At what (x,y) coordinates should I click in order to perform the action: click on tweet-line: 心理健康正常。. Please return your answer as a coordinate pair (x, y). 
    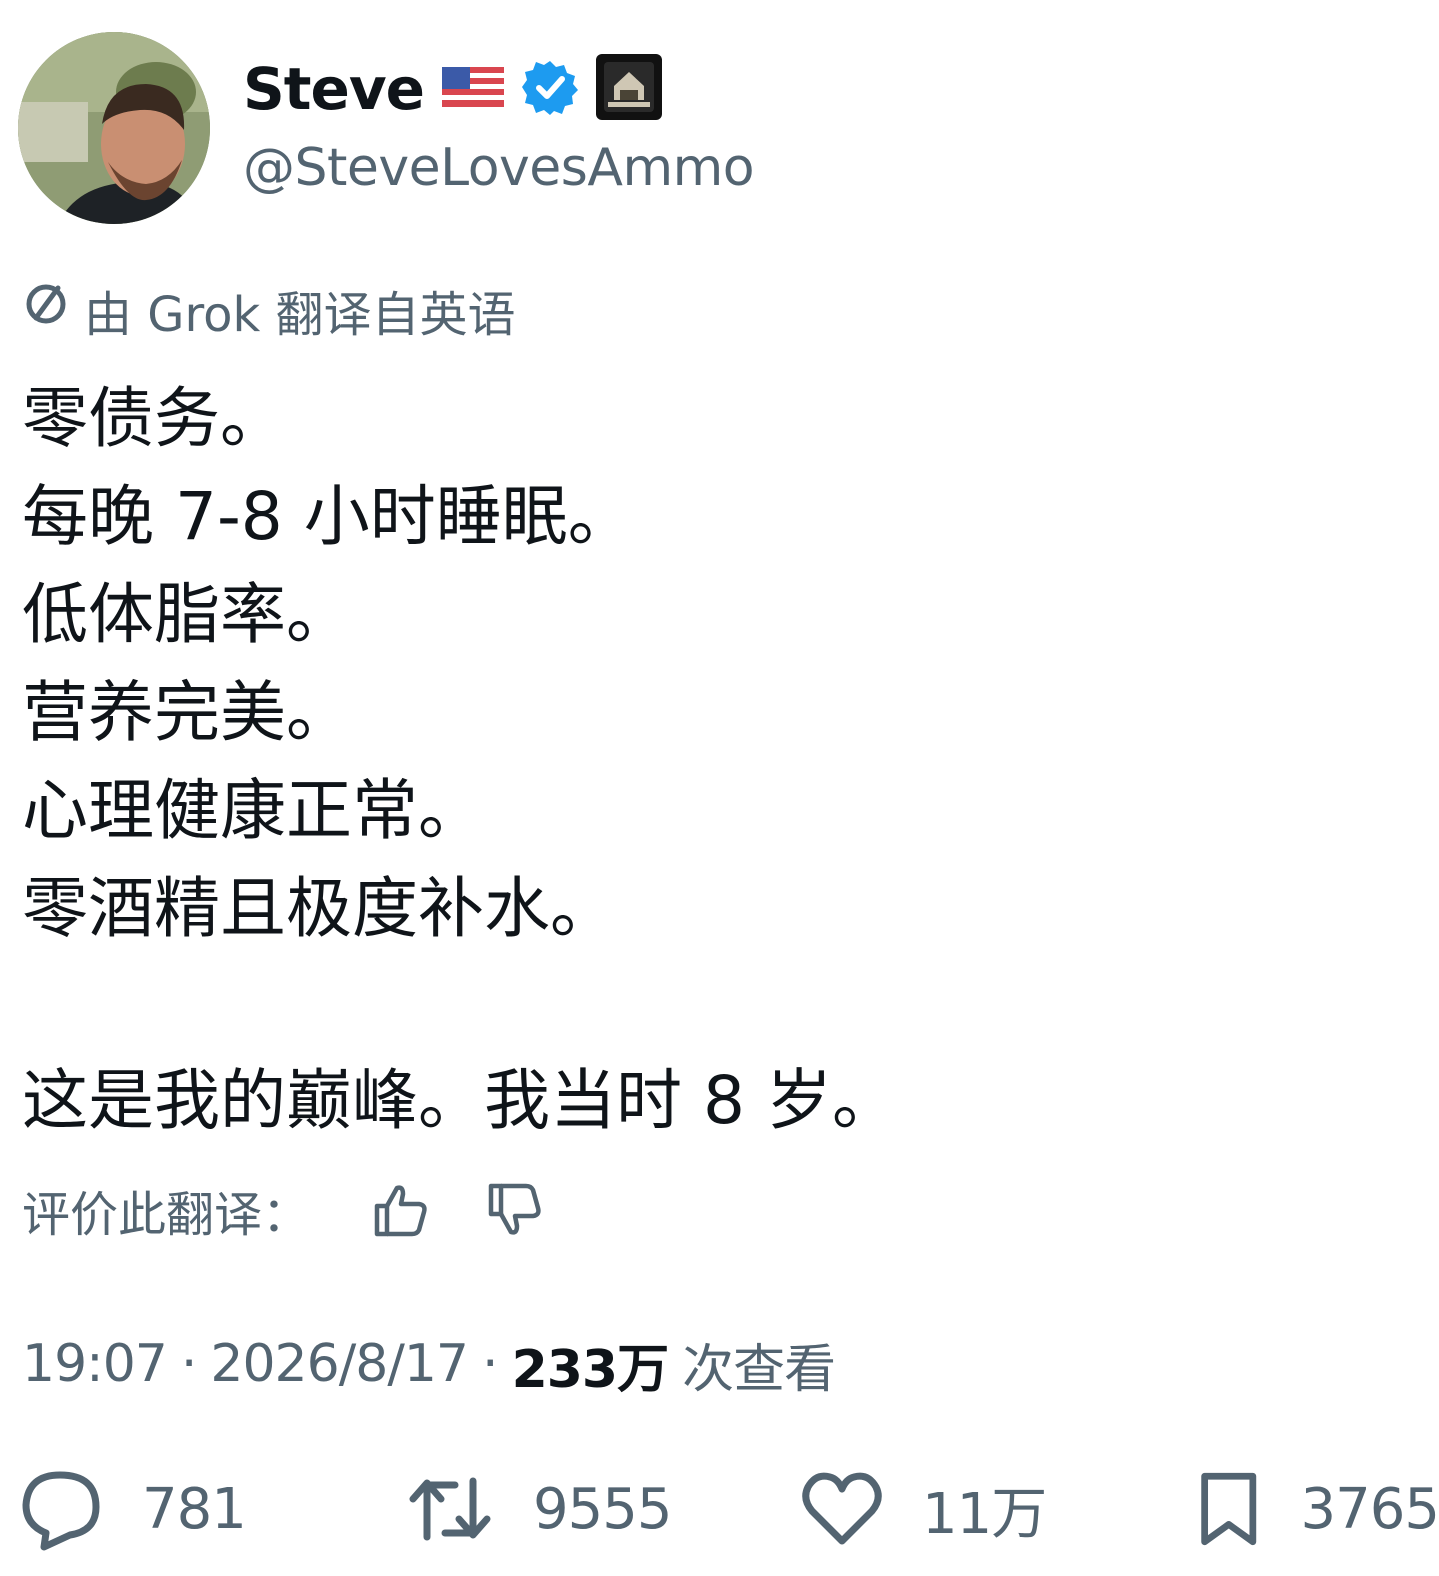
    Looking at the image, I should click on (253, 810).